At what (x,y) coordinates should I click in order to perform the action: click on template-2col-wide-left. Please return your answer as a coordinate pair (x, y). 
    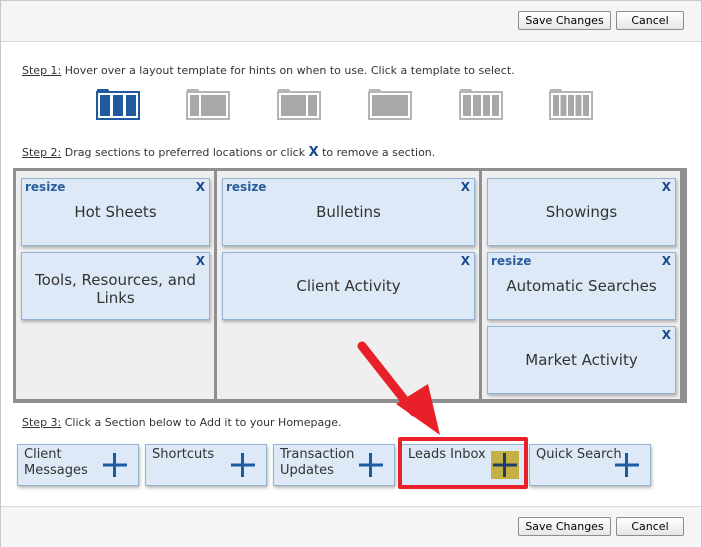
    Looking at the image, I should click on (299, 103).